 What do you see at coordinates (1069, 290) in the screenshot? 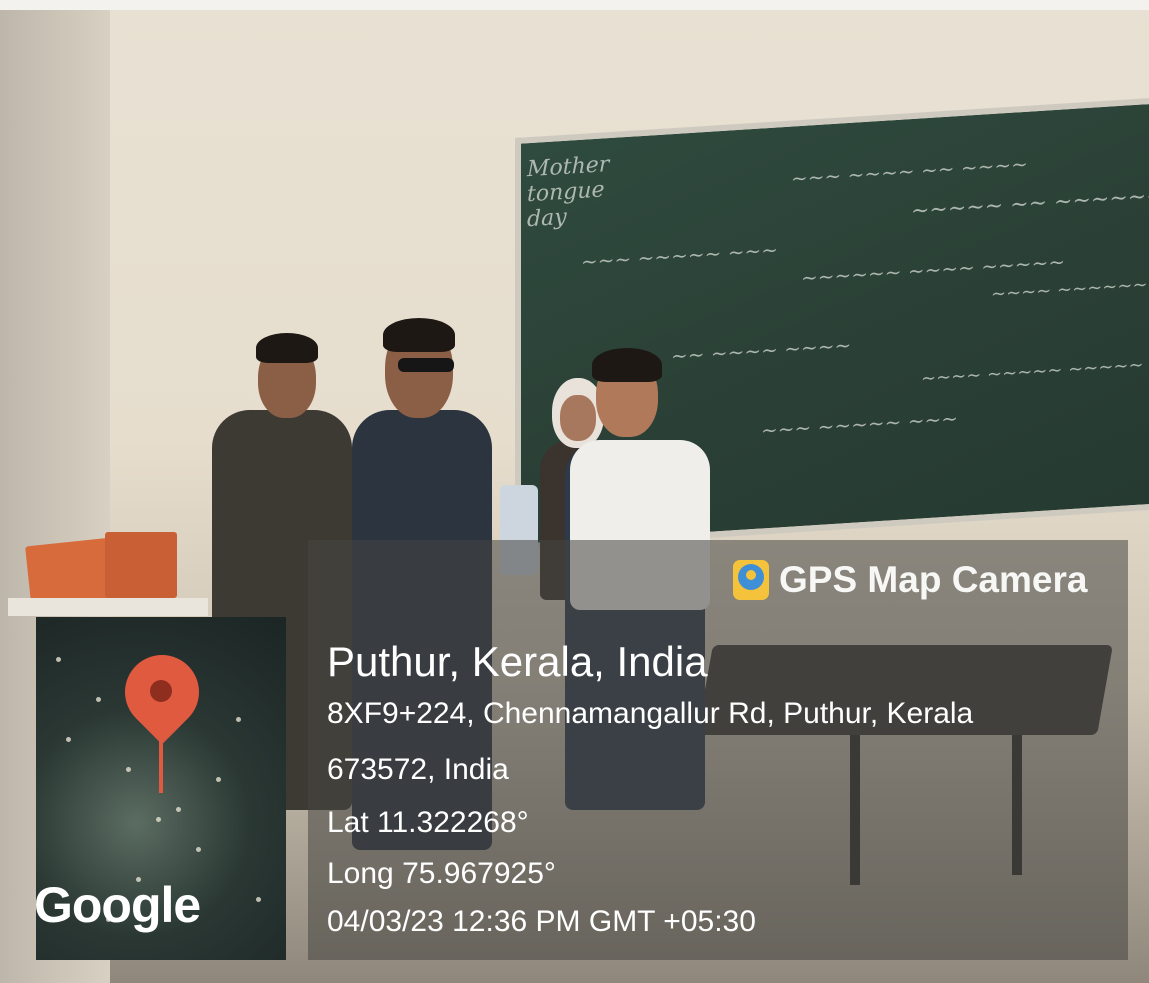
I see `board-scribble: ~~~~ ~~~~~~` at bounding box center [1069, 290].